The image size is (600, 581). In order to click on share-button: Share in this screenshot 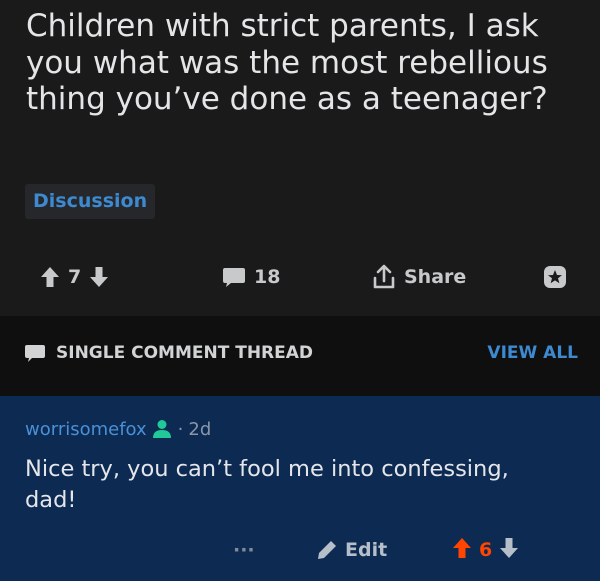, I will do `click(419, 277)`.